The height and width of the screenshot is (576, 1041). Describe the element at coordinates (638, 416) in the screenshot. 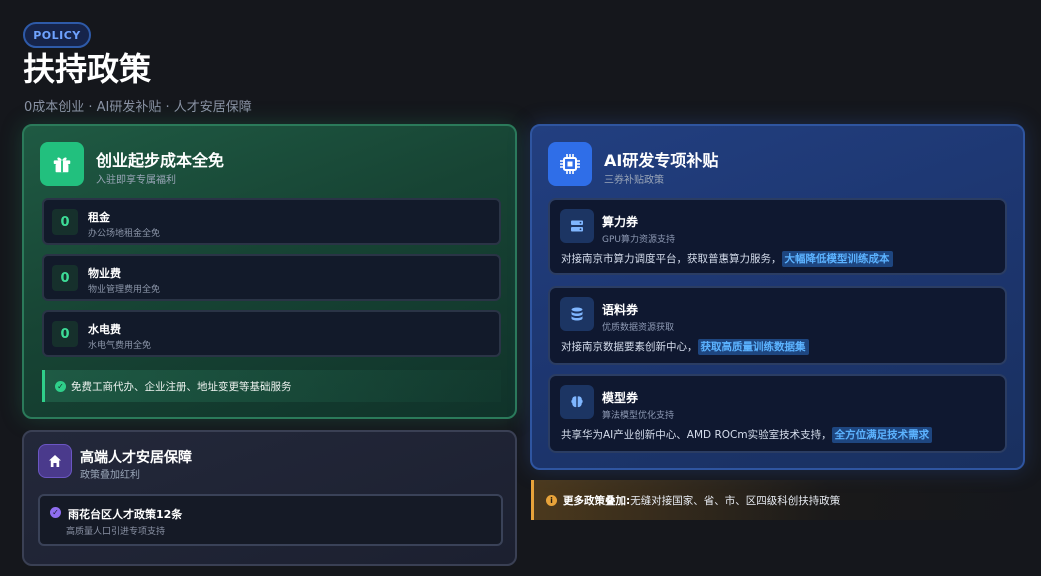

I see `voucher-subtitle: 算法模型优化支持` at that location.